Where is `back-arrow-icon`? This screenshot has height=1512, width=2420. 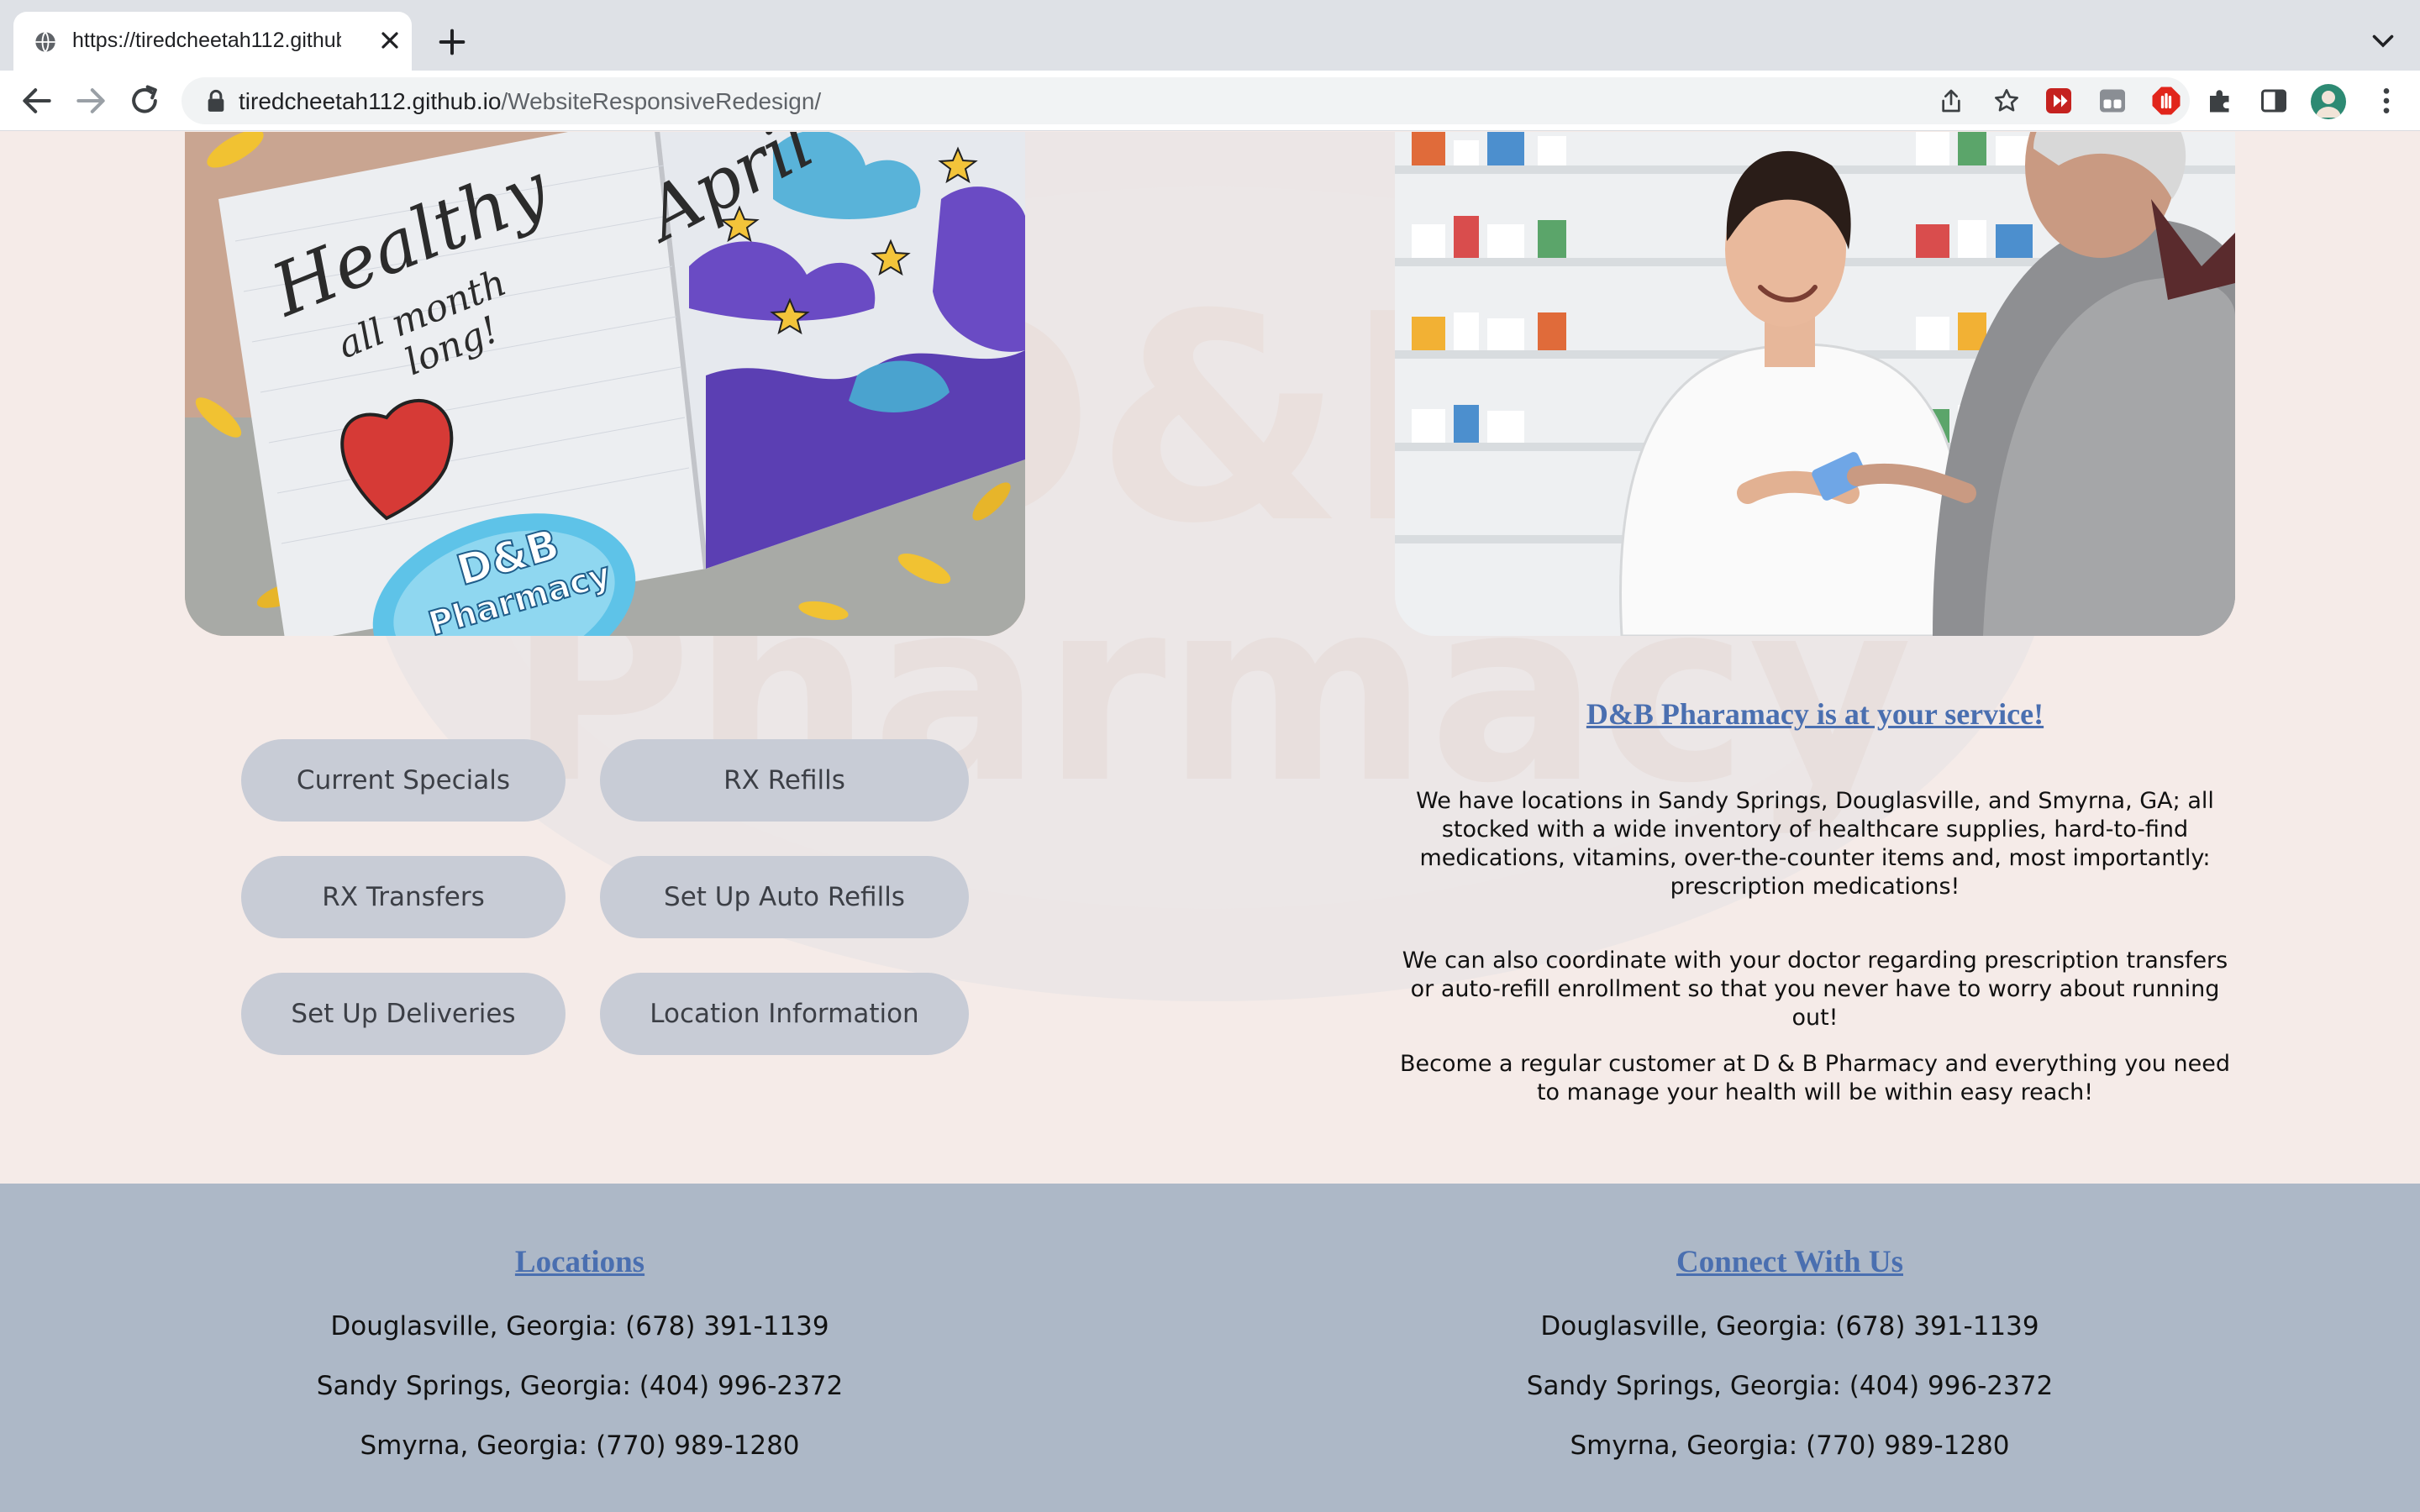 back-arrow-icon is located at coordinates (36, 100).